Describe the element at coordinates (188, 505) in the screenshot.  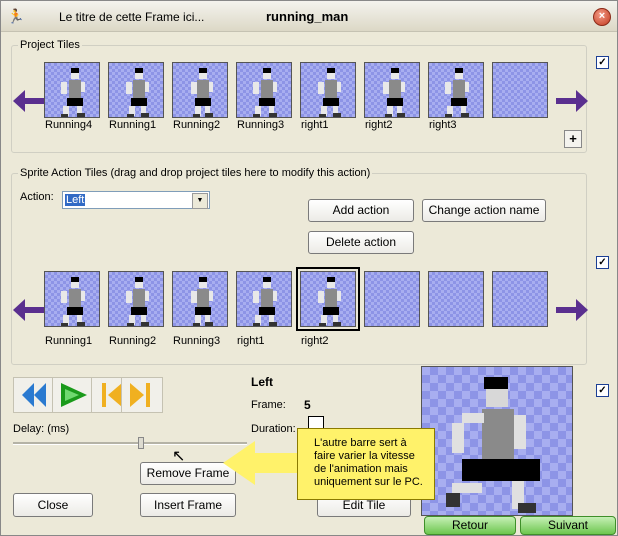
I see `insert-frame-button: Insert Frame` at that location.